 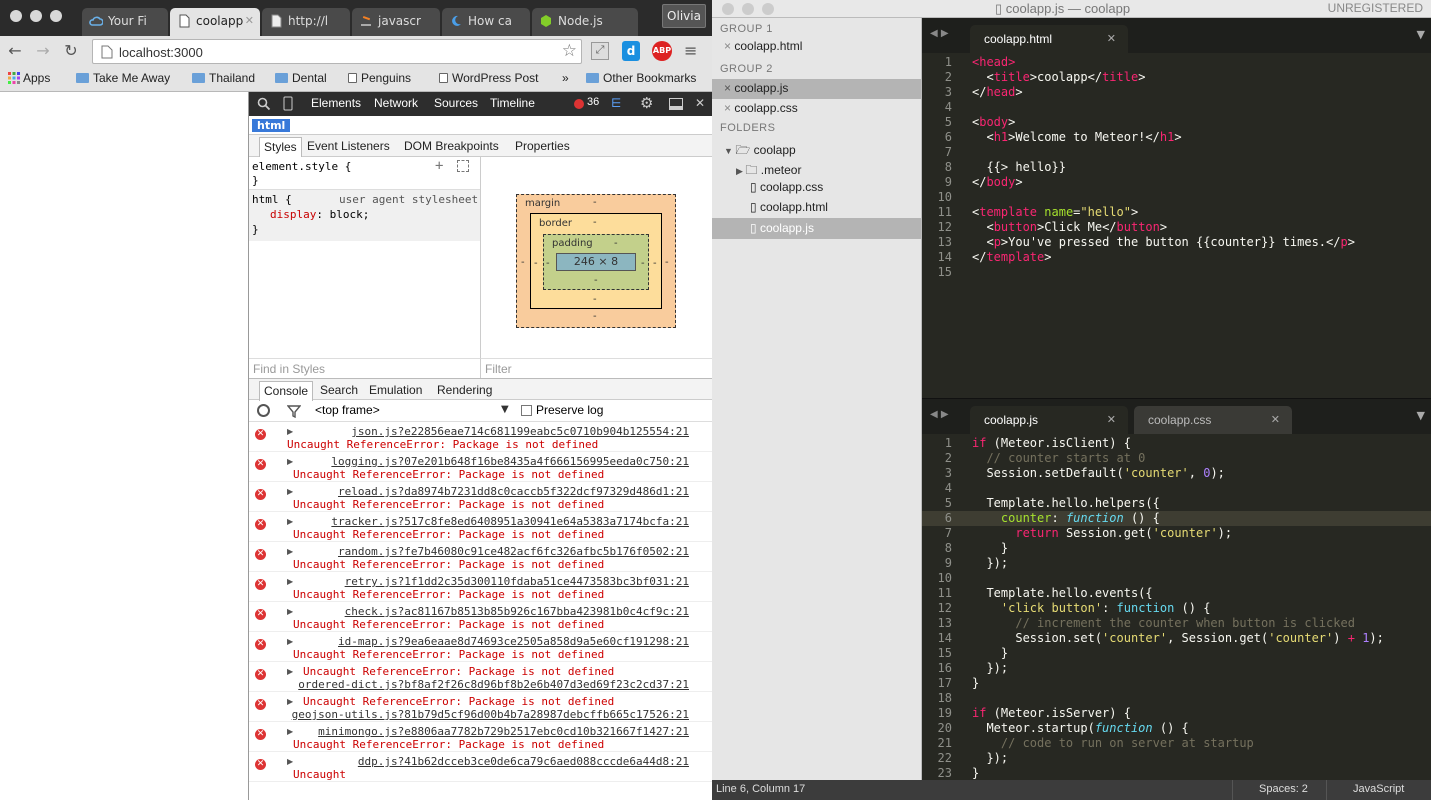 I want to click on bookmark-page: WordPress Post, so click(x=488, y=78).